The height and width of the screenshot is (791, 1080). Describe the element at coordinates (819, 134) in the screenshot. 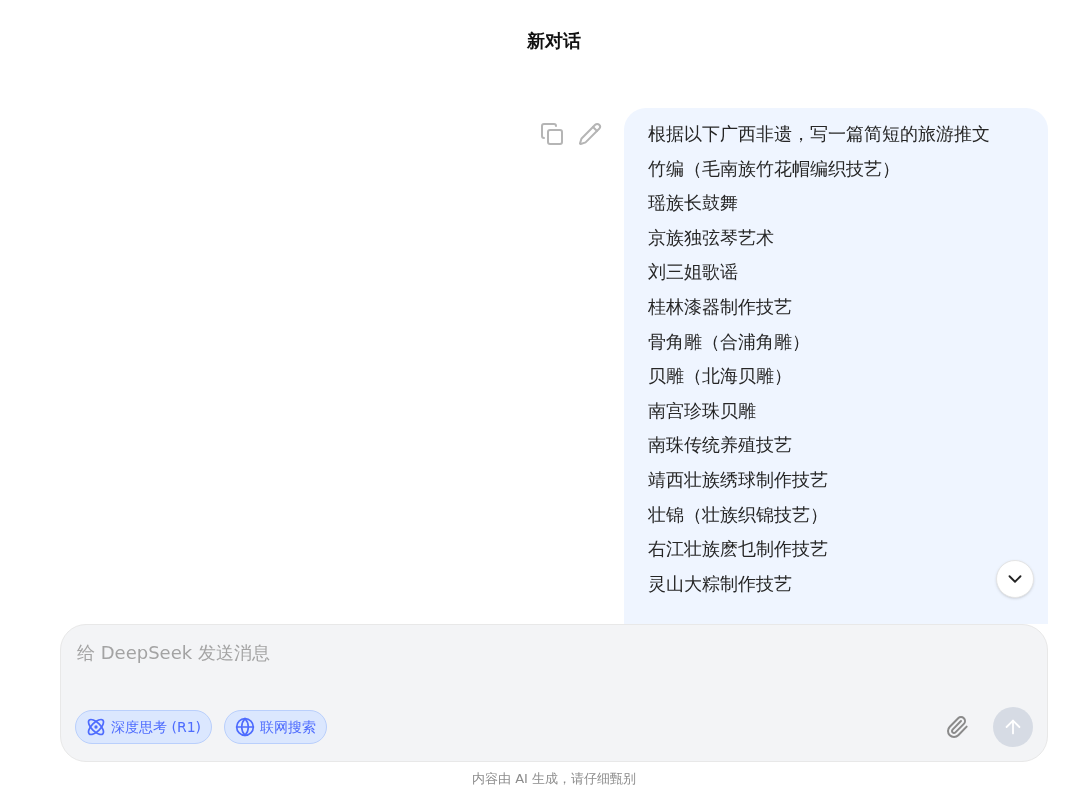

I see `message-line: 根据以下广西非遗，写一篇简短的旅游推文` at that location.